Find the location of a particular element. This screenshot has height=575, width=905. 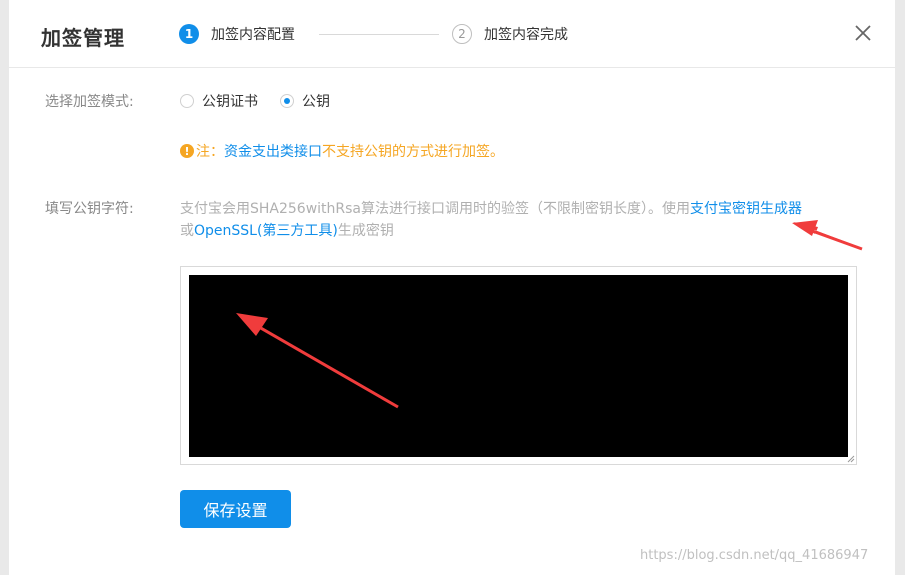

key-generator-link: 支付宝密钥生成器 is located at coordinates (746, 209).